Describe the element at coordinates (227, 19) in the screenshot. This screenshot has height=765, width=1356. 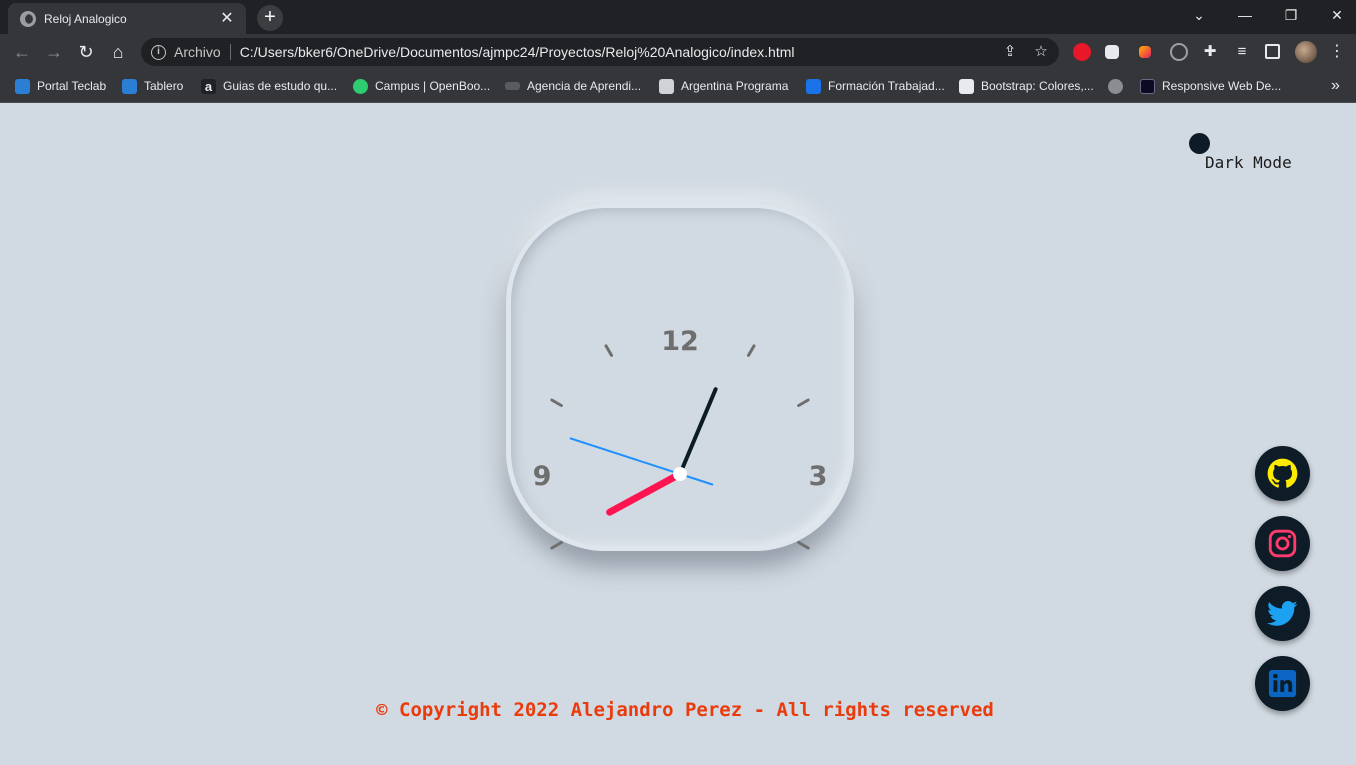
I see `tab-close-icon: ✕` at that location.